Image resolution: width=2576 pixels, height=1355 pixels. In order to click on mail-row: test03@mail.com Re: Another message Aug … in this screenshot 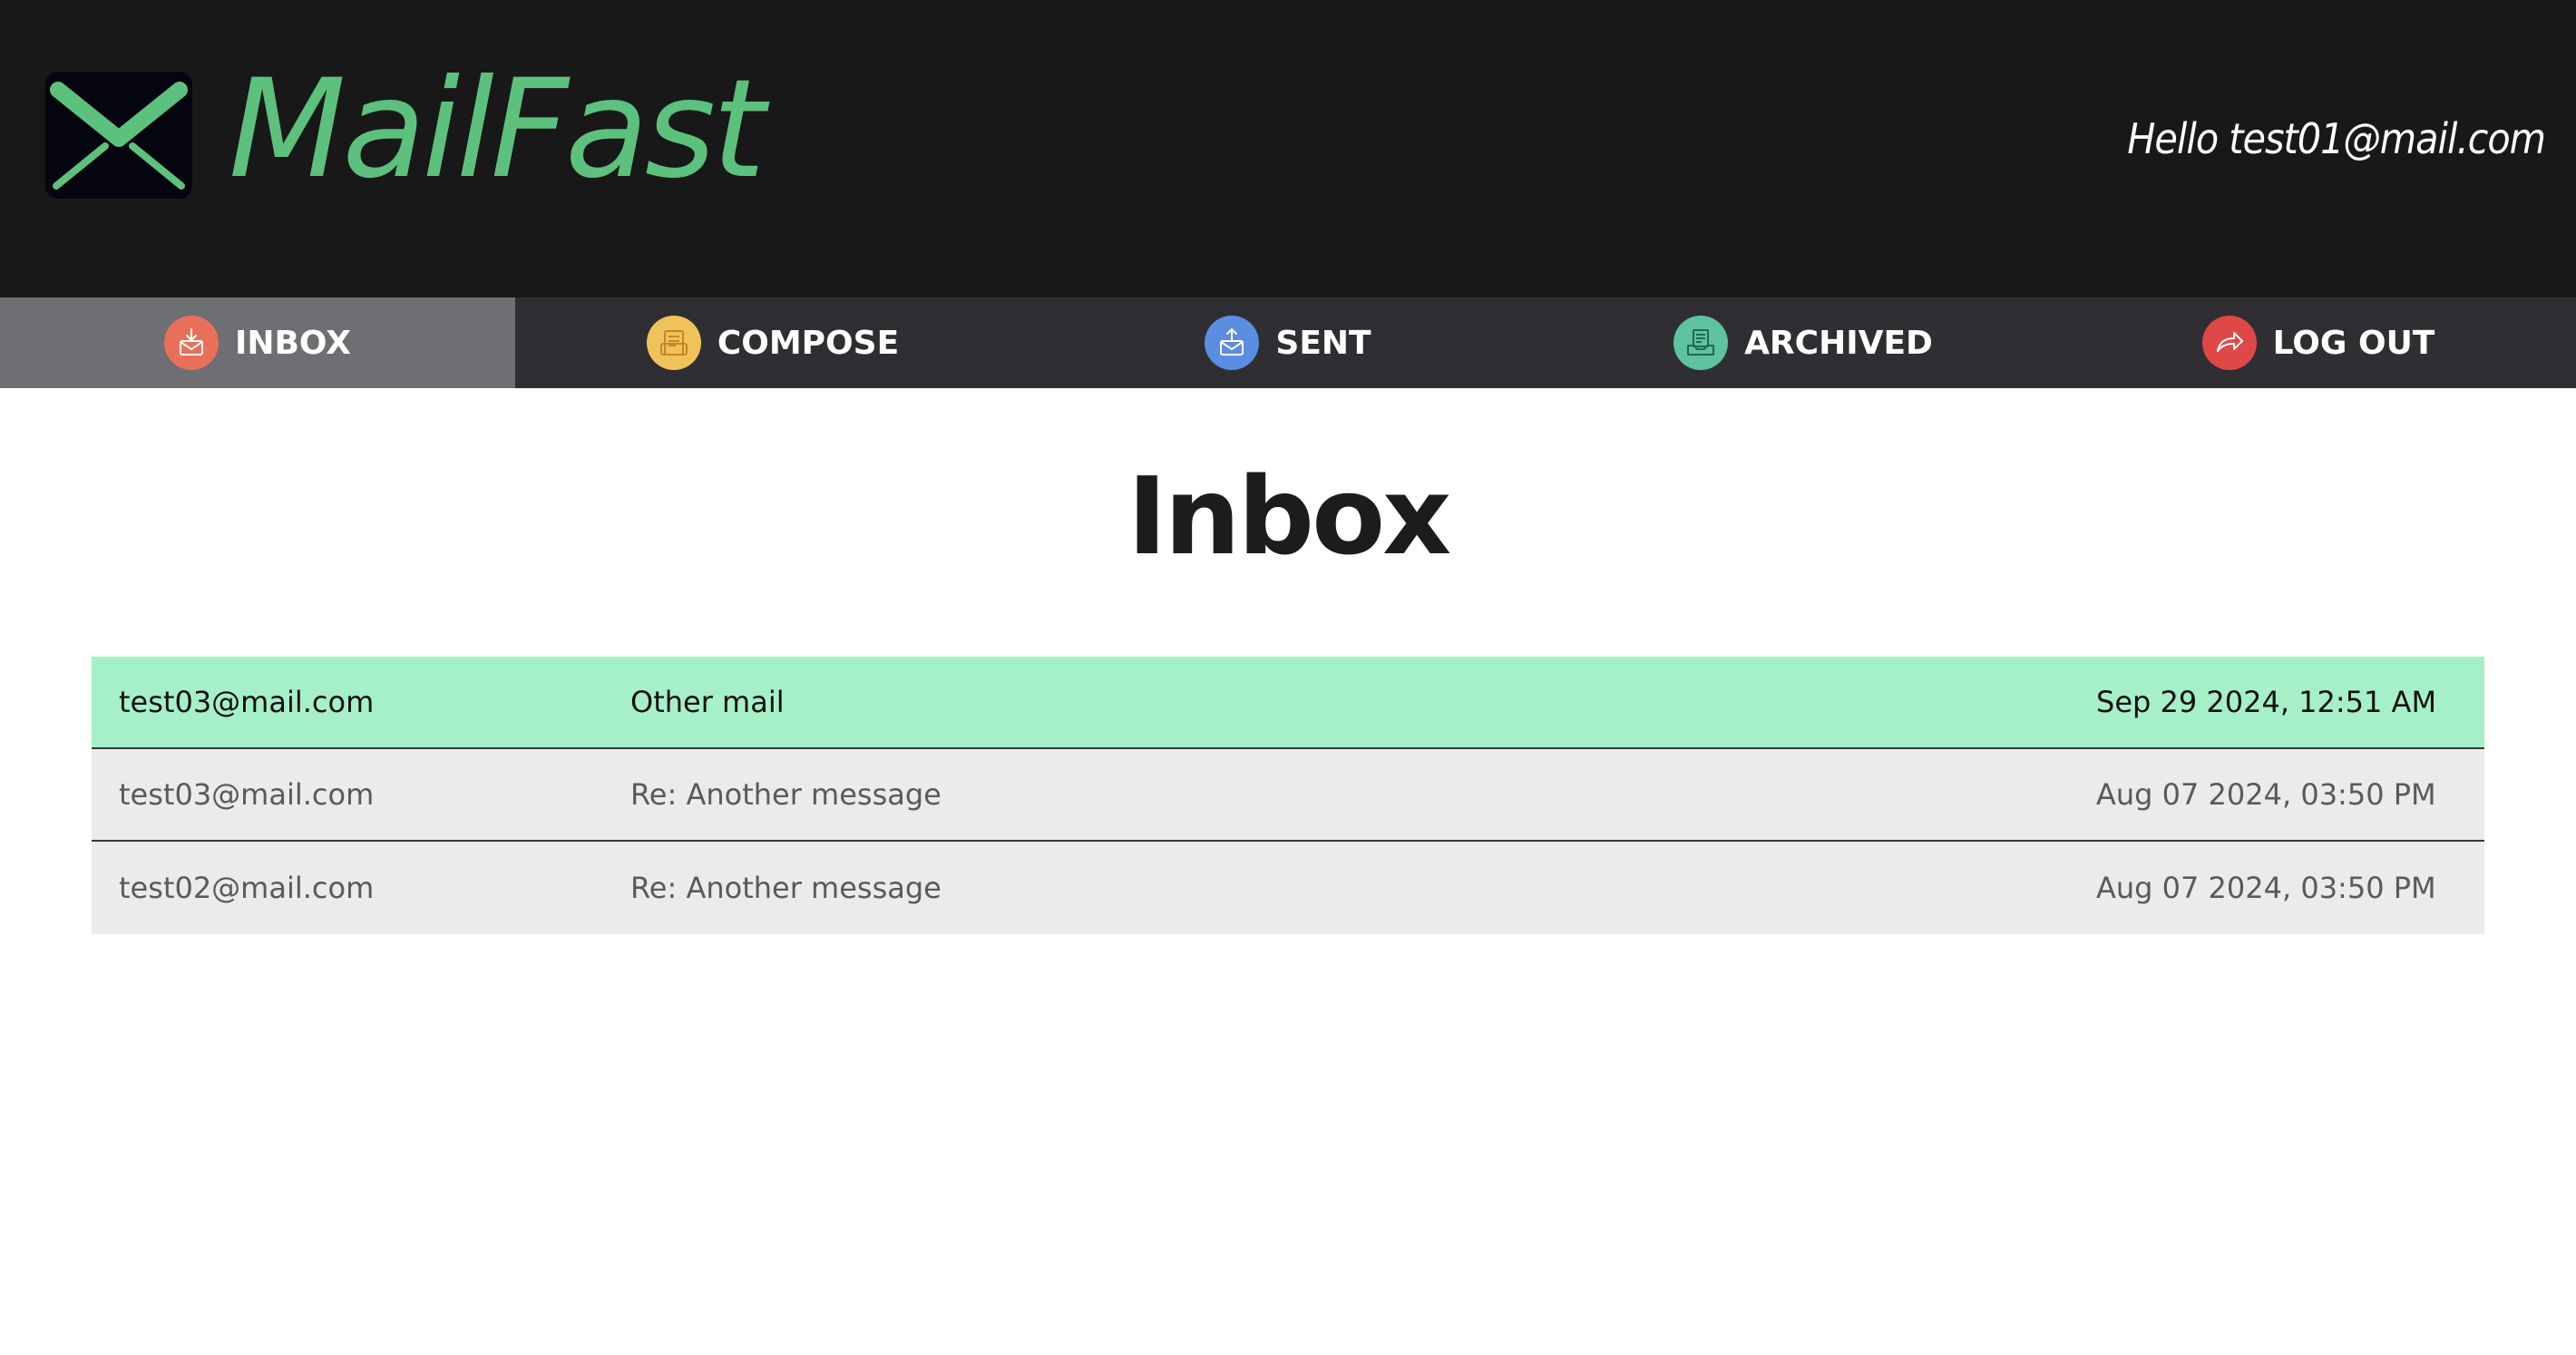, I will do `click(1288, 795)`.